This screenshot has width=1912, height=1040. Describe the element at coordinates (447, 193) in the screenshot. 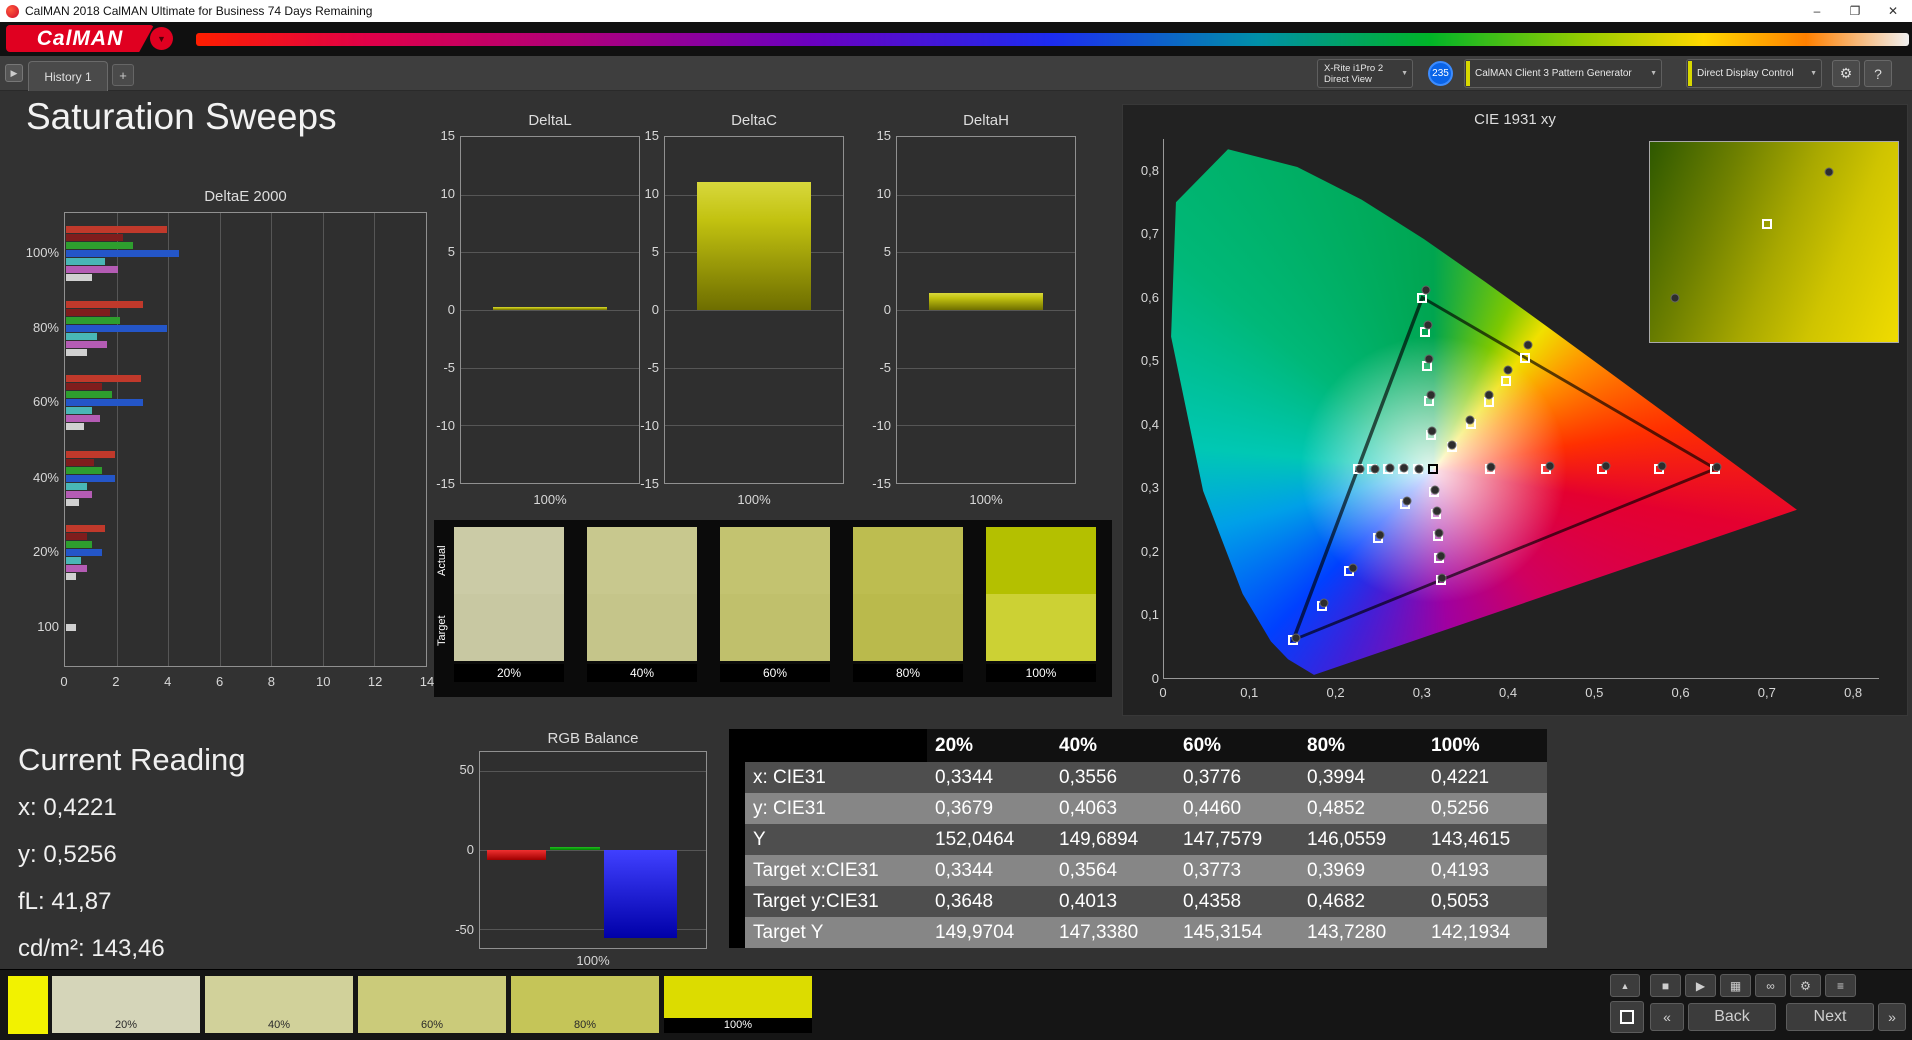

I see `deltaL-y-tick: 10` at that location.